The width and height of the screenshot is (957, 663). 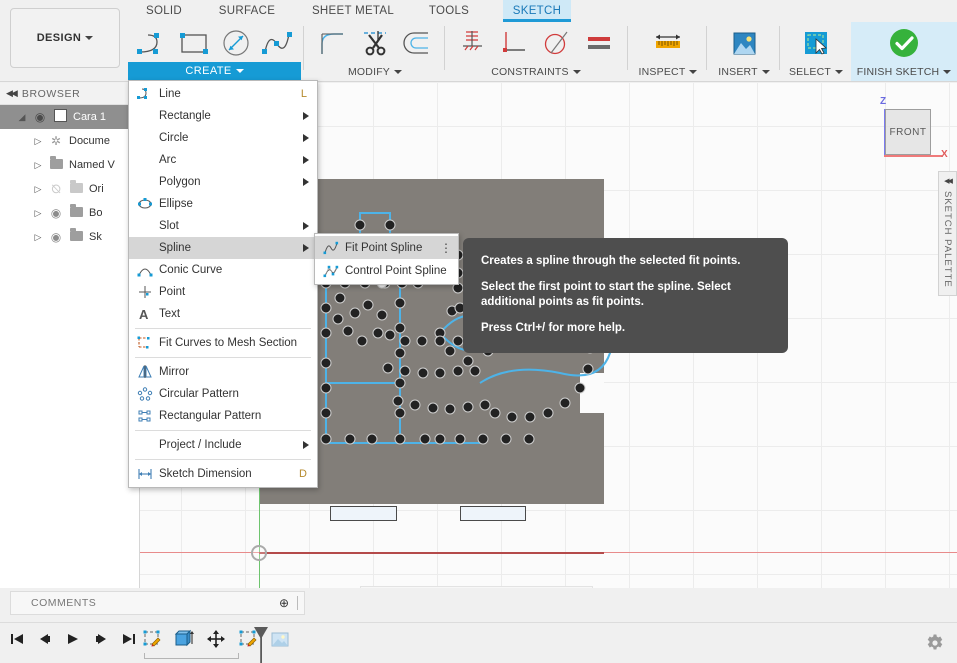 I want to click on menu-item-polygon: Polygon, so click(x=223, y=182).